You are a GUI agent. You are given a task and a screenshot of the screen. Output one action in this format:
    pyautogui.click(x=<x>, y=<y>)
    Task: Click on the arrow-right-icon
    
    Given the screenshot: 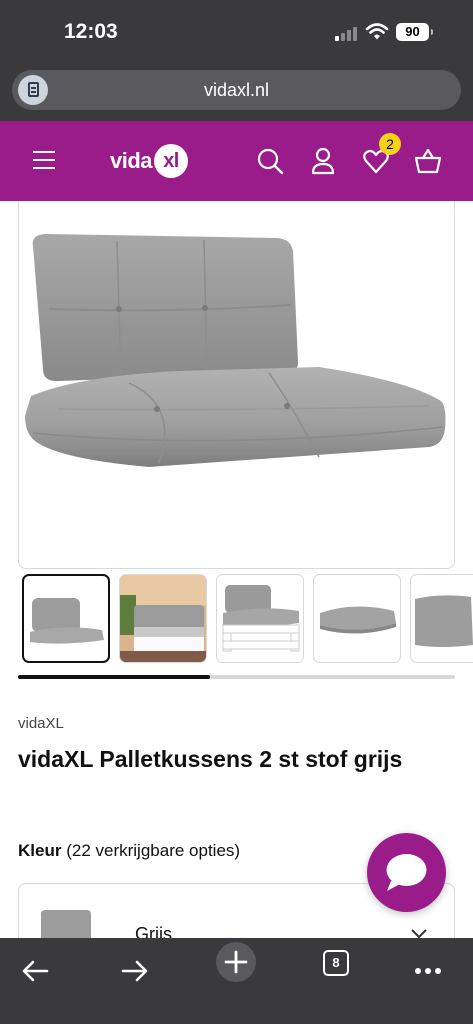 What is the action you would take?
    pyautogui.click(x=134, y=971)
    